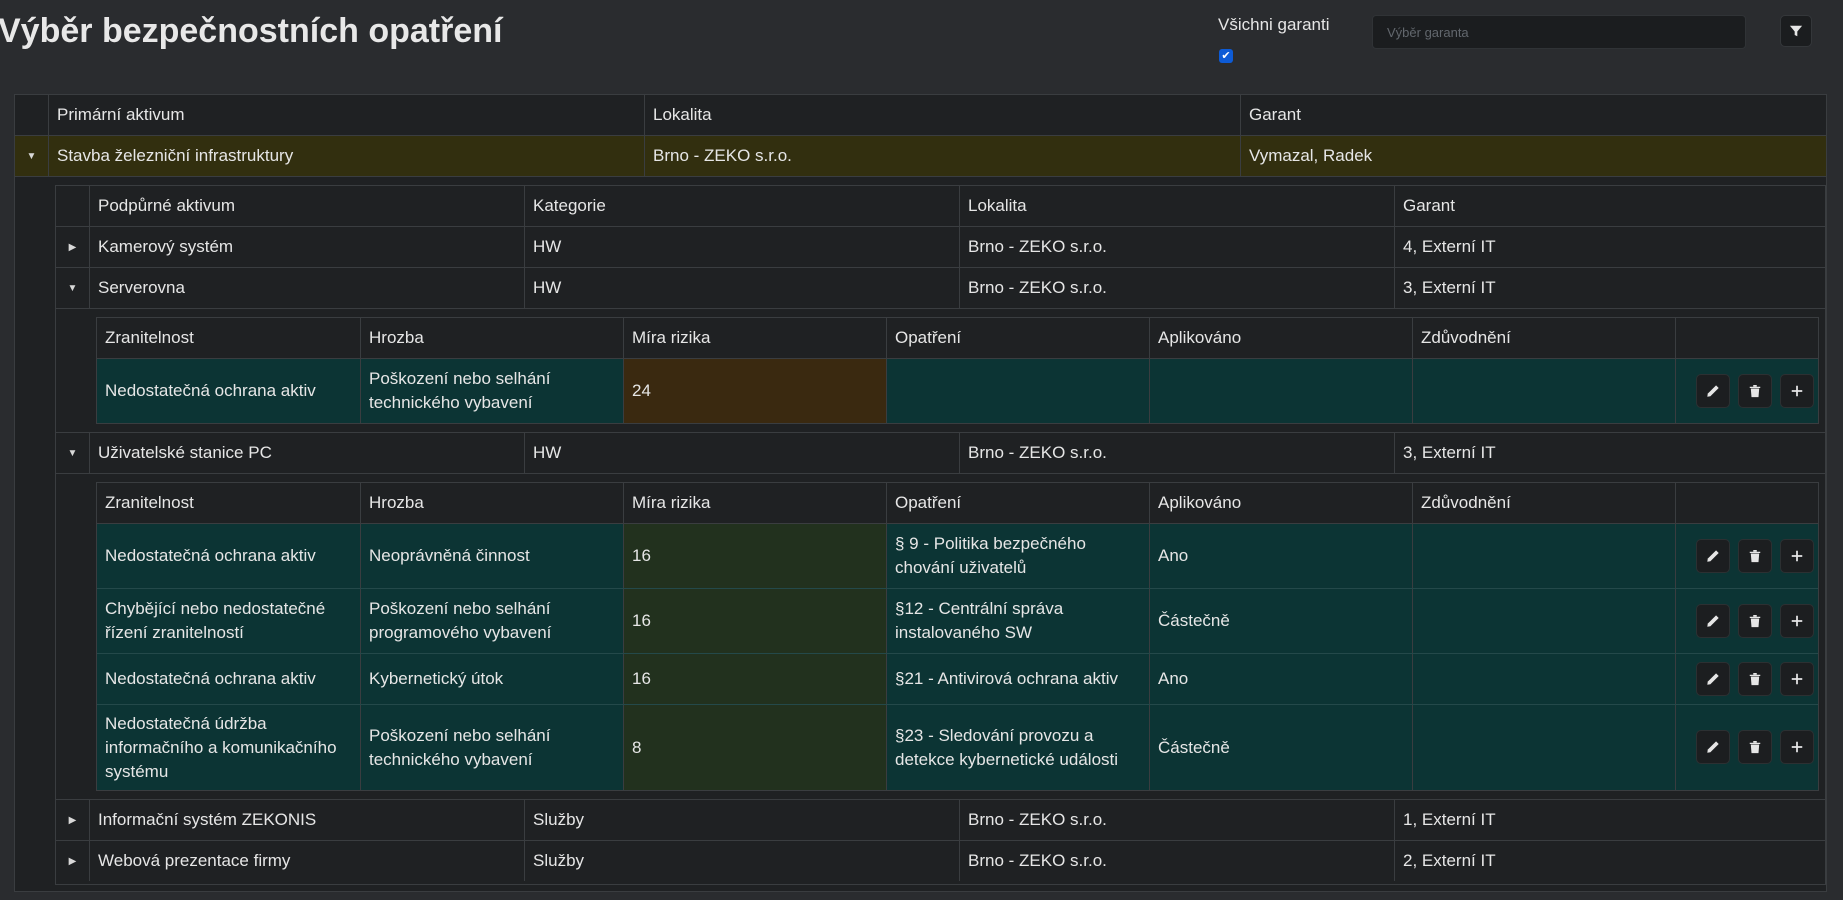 The height and width of the screenshot is (900, 1843). I want to click on column-header-category: Kategorie, so click(741, 206).